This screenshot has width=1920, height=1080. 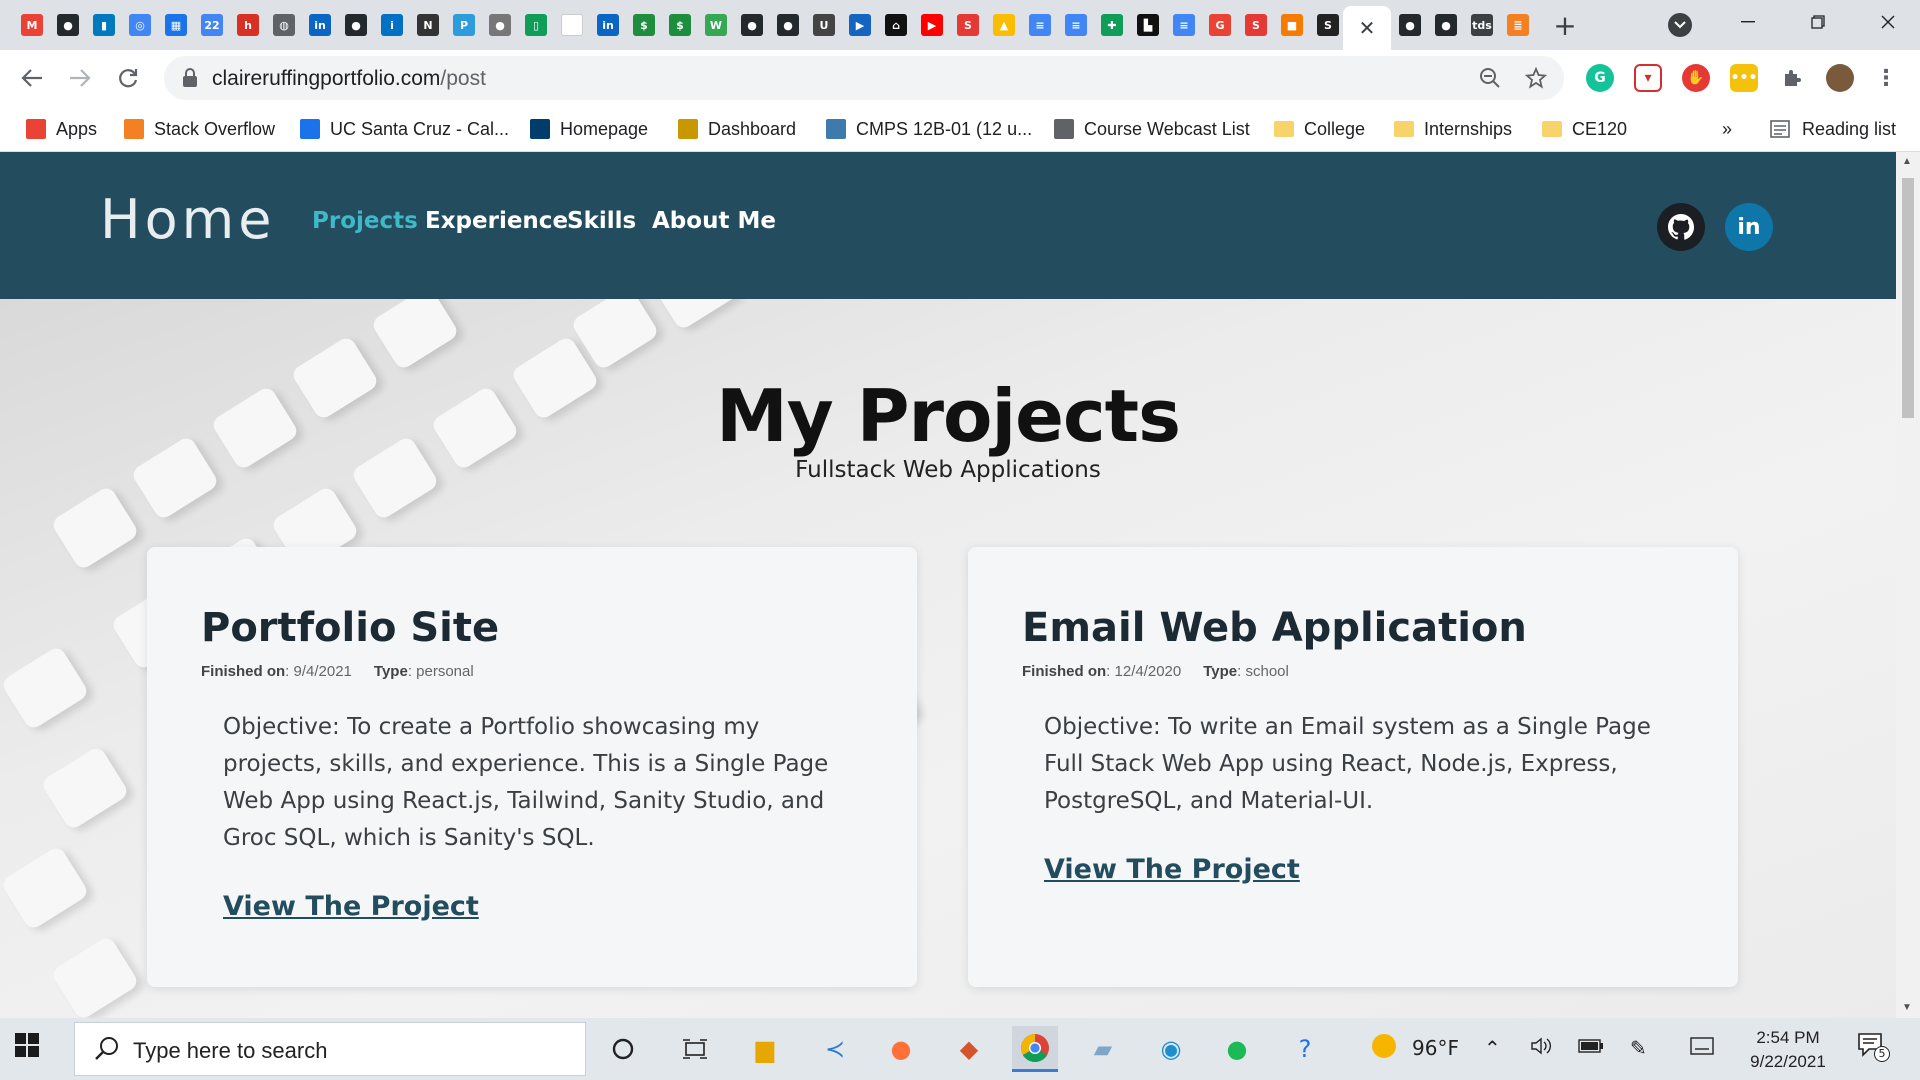 What do you see at coordinates (1908, 298) in the screenshot?
I see `scrollbar-thumb` at bounding box center [1908, 298].